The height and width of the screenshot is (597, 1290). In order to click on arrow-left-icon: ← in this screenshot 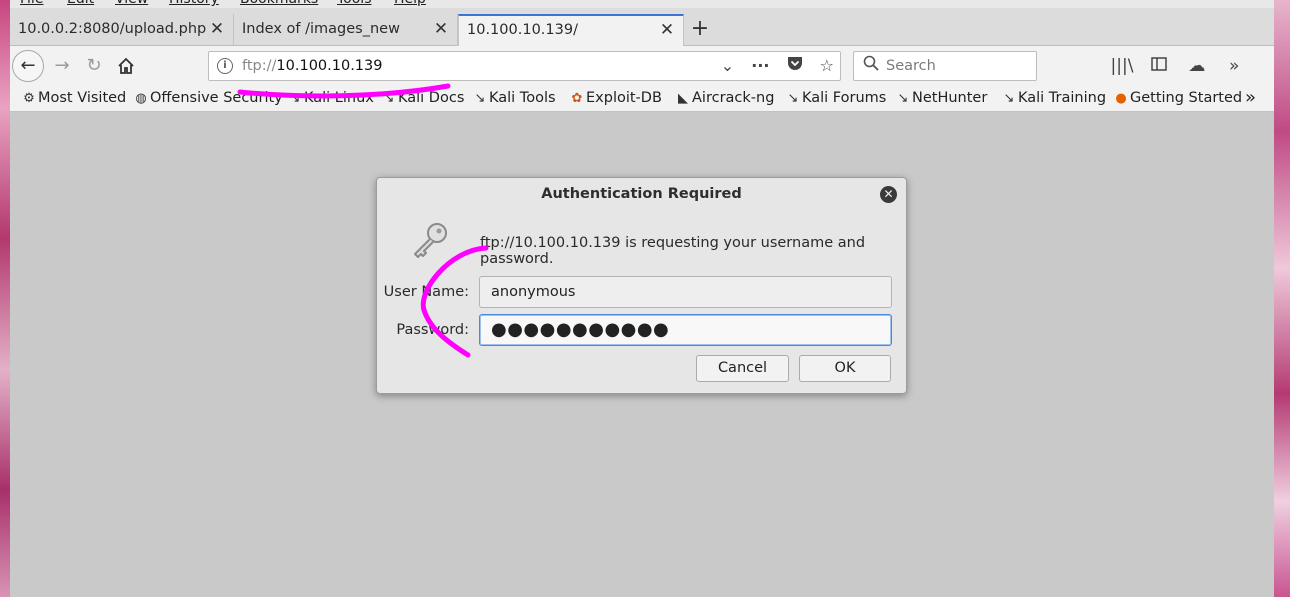, I will do `click(28, 65)`.